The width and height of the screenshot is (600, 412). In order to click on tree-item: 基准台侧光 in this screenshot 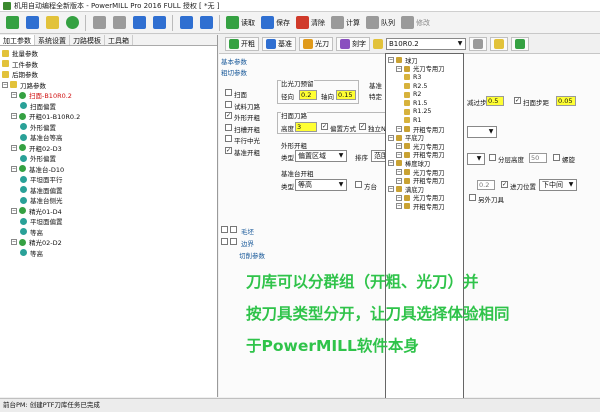, I will do `click(108, 200)`.